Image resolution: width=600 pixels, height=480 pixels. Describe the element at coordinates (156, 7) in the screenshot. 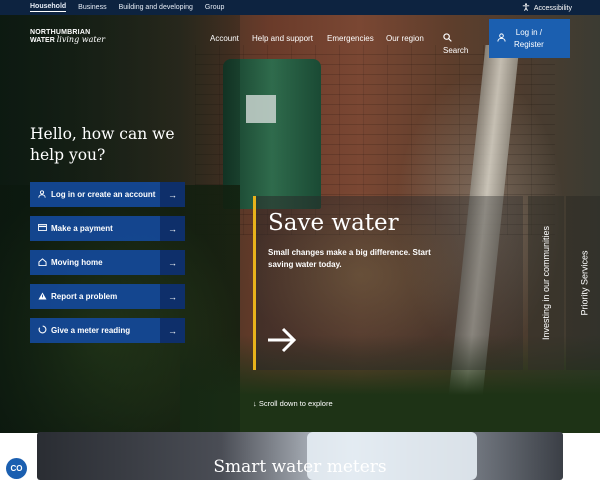

I see `tab-building-and-developing: Building and developing` at that location.